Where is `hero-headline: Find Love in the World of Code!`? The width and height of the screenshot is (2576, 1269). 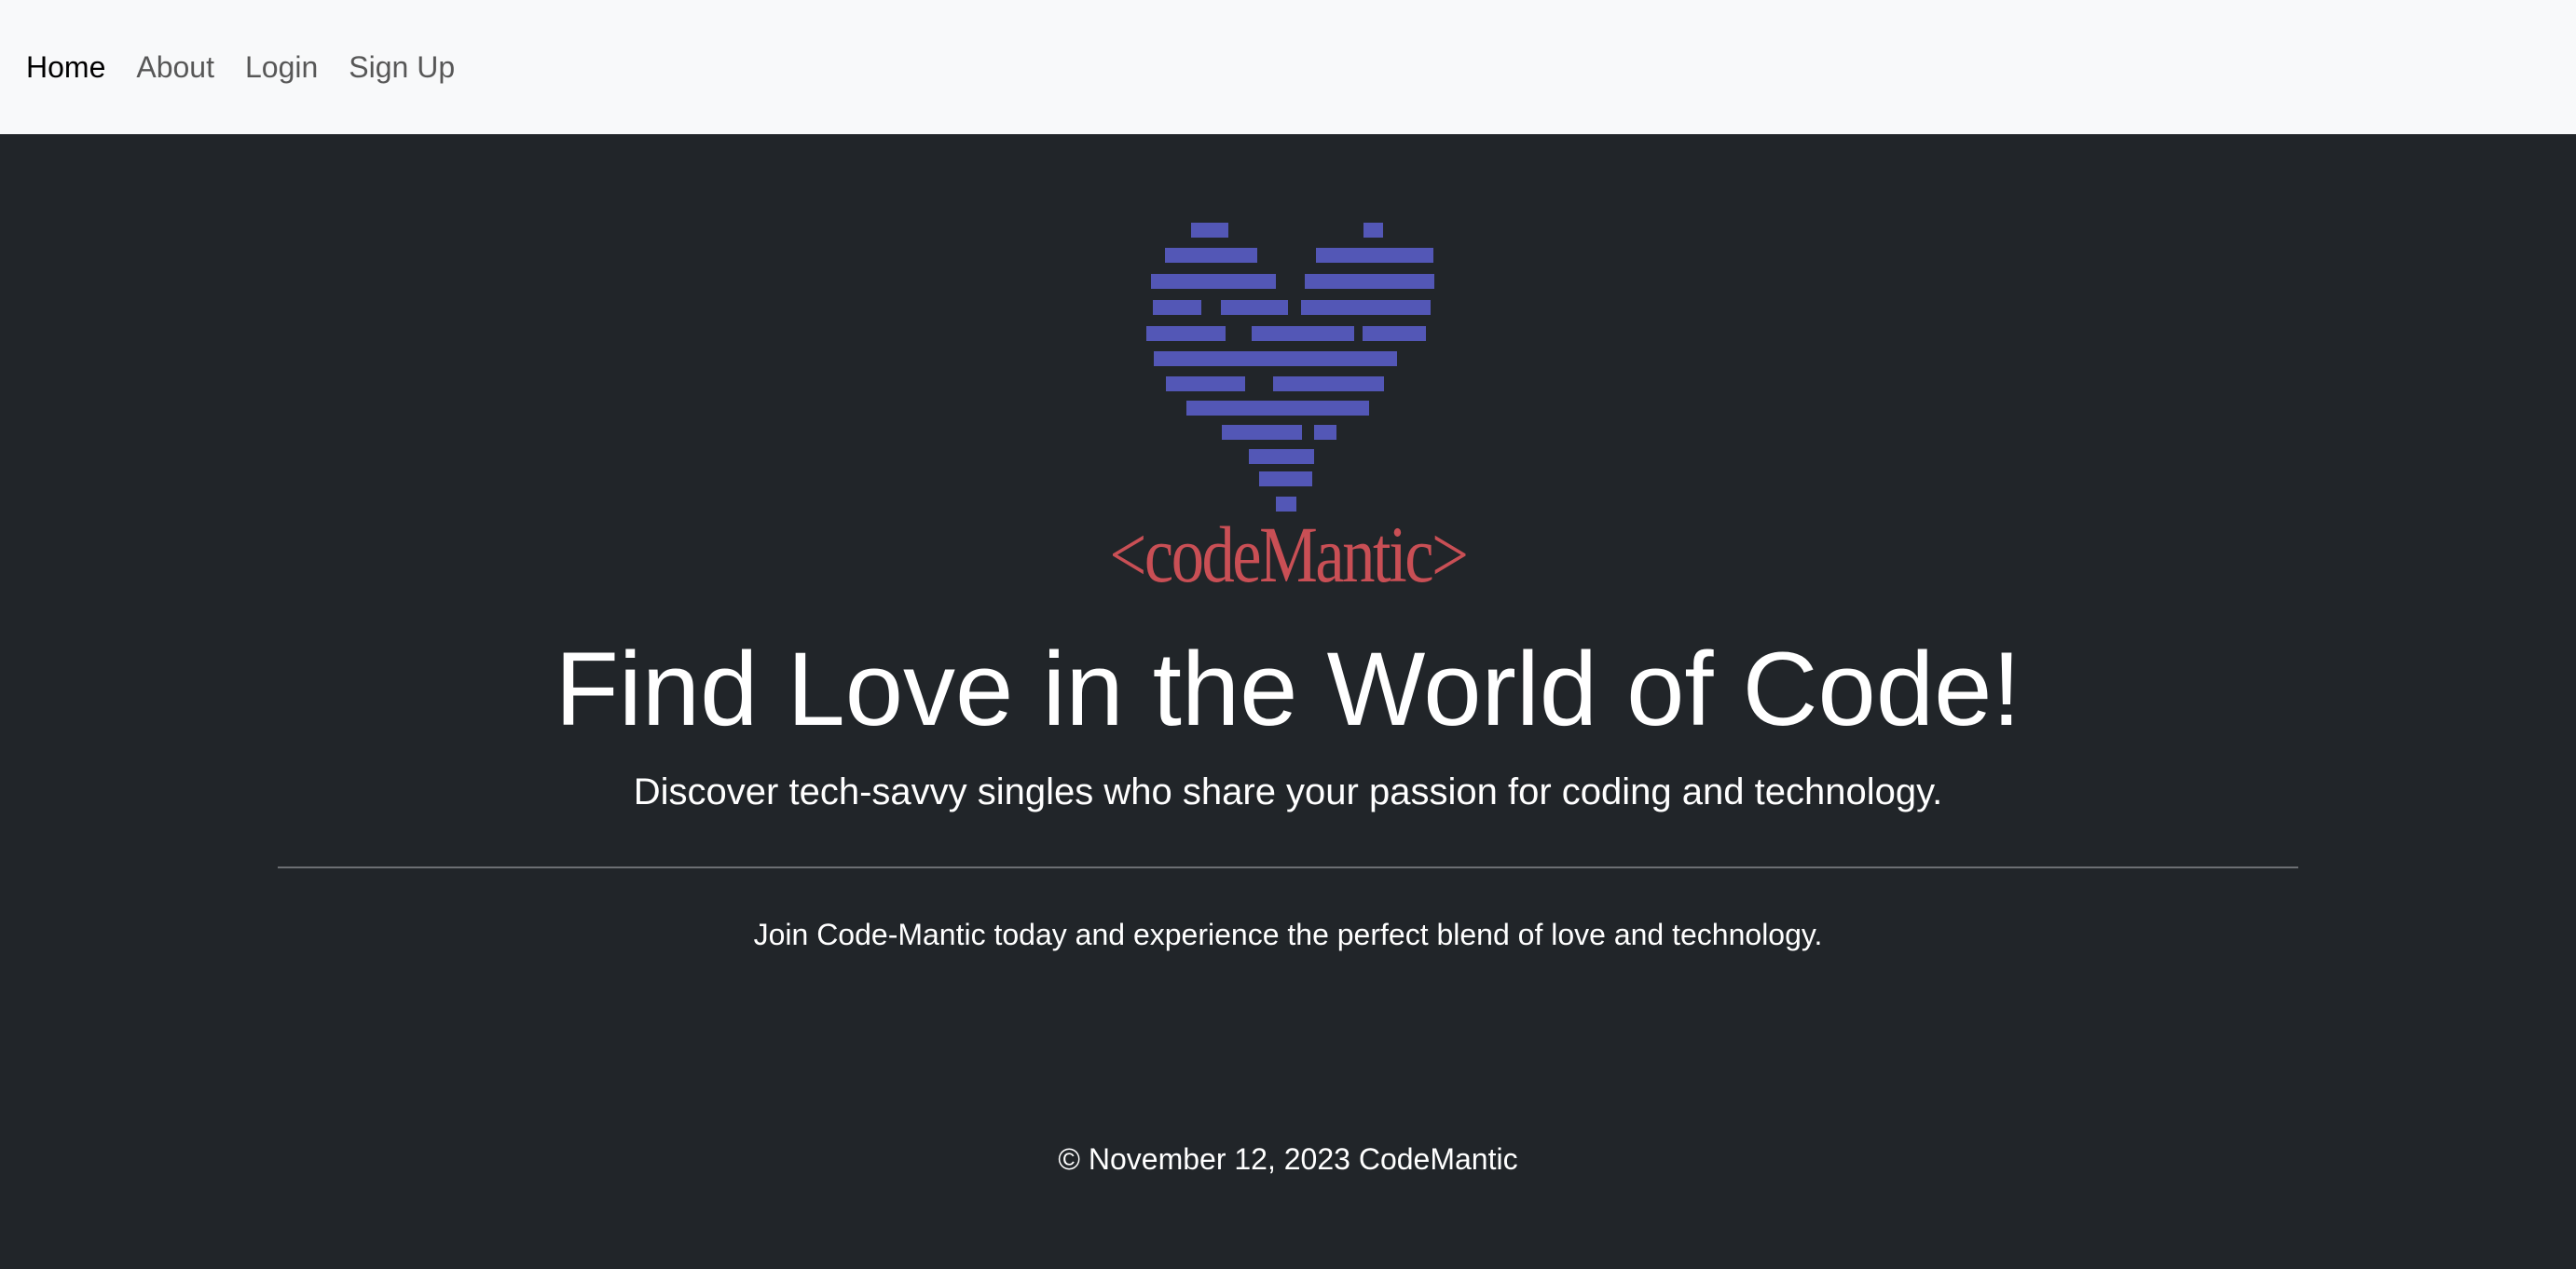
hero-headline: Find Love in the World of Code! is located at coordinates (1288, 689).